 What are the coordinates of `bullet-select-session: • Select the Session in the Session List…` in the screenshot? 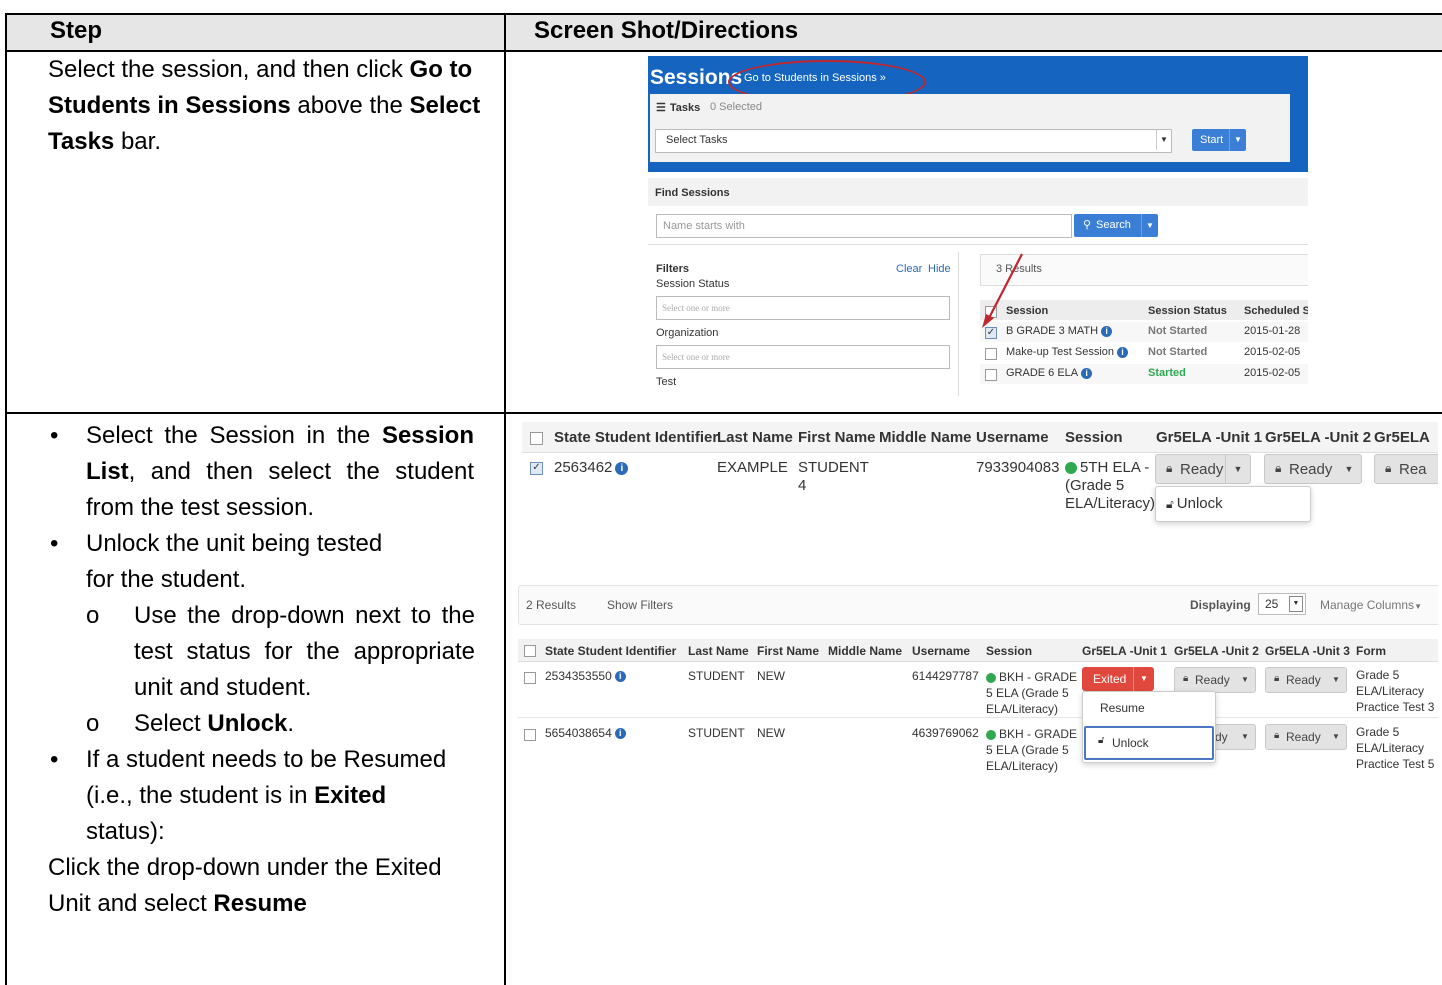 It's located at (262, 471).